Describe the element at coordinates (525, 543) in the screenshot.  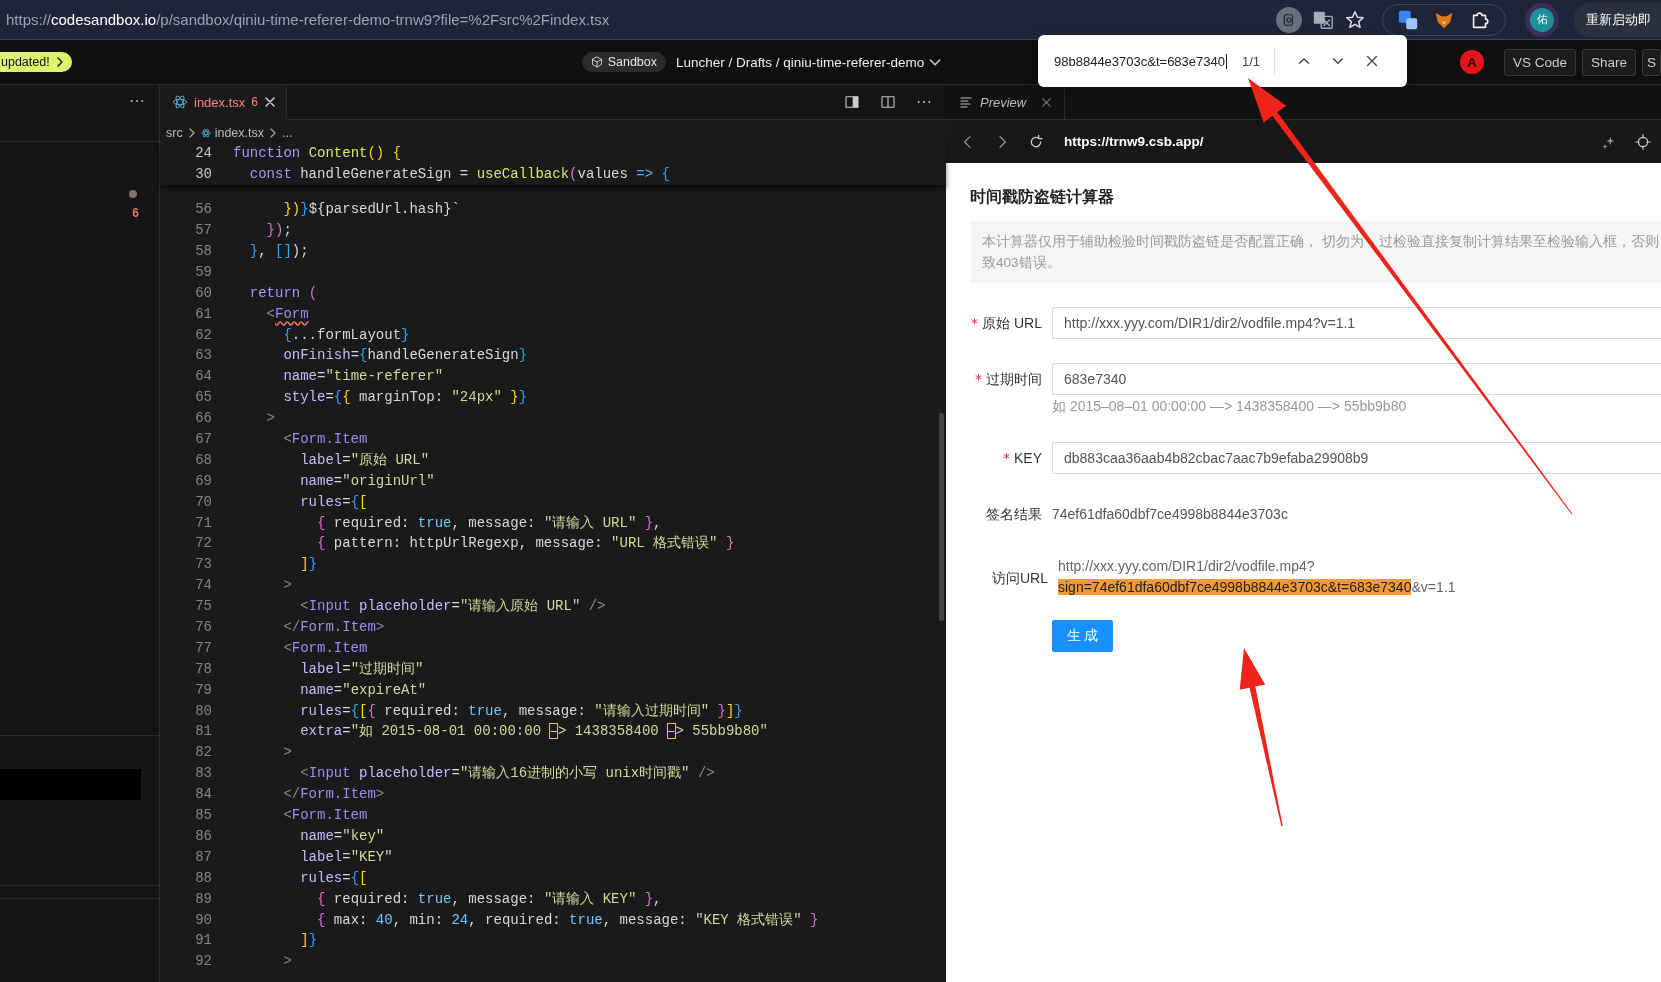
I see `code-line: { pattern: httpUrlRegexp, message: "URL 格式错误" }` at that location.